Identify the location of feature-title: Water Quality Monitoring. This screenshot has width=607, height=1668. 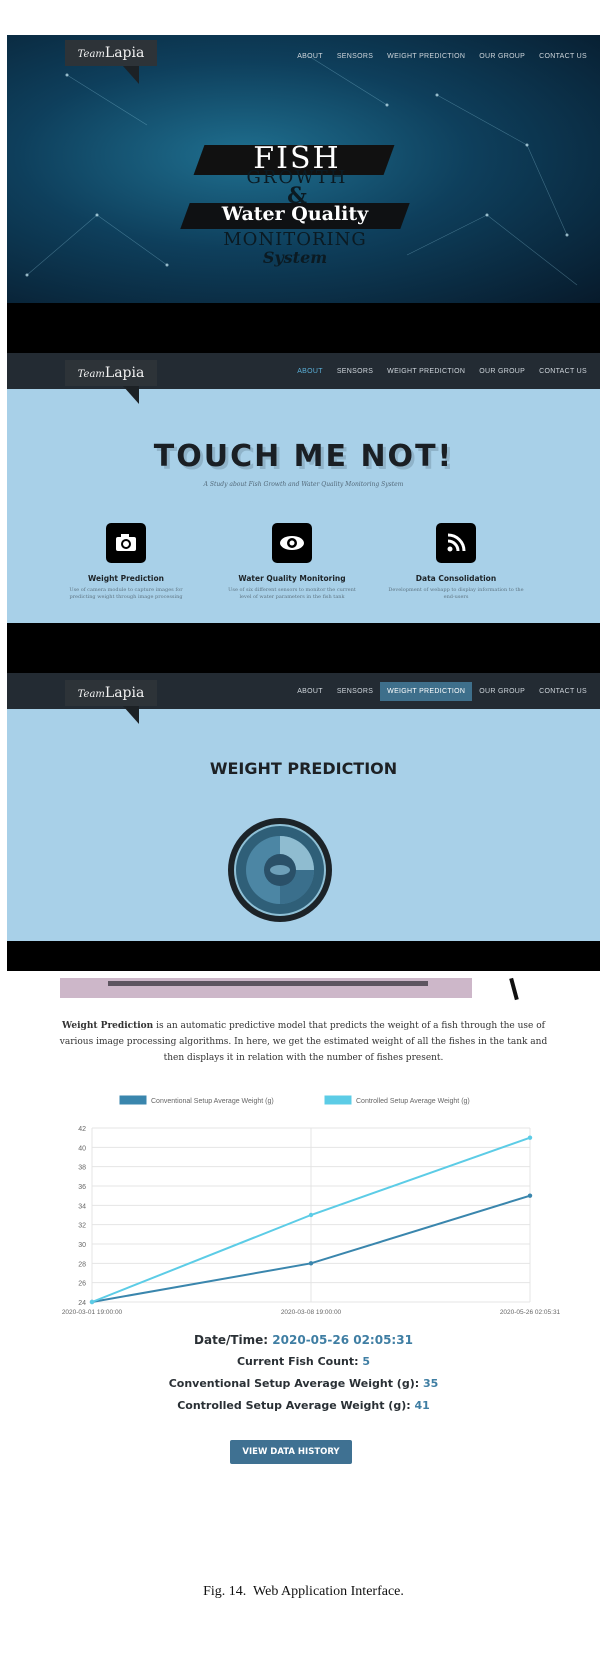
(292, 578).